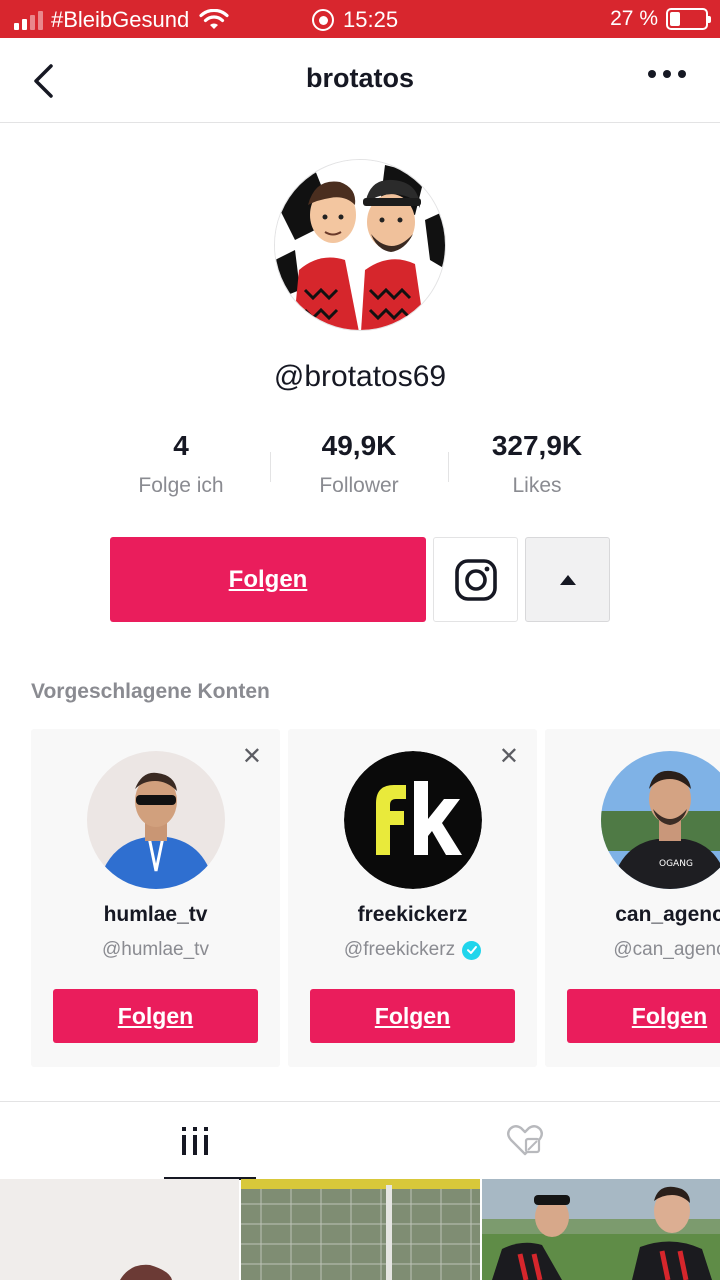 Image resolution: width=720 pixels, height=1280 pixels. I want to click on suggestion-card: OGANG can_agenc @can_agenc Folgen, so click(632, 898).